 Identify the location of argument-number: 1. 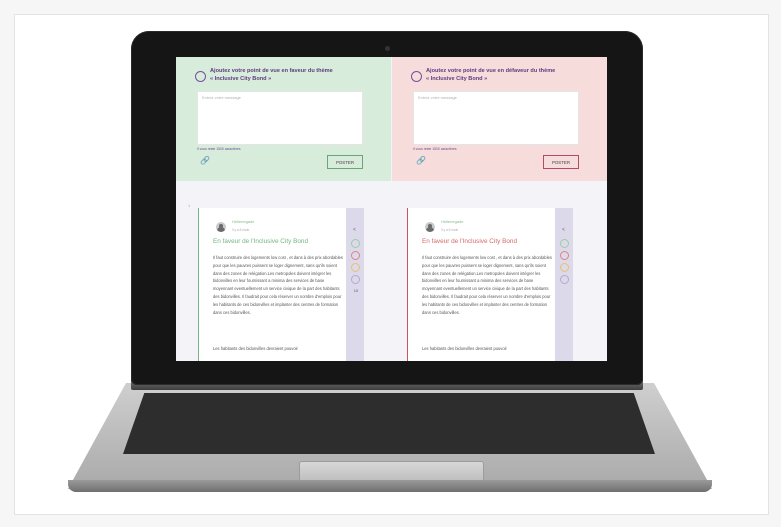
(189, 205).